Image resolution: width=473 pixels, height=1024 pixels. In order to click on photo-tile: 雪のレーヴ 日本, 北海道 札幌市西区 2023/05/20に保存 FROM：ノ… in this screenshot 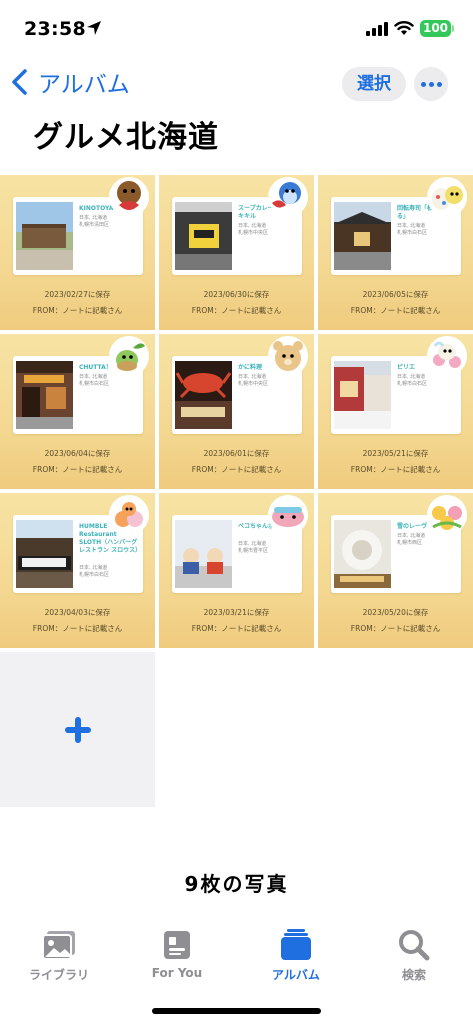, I will do `click(395, 570)`.